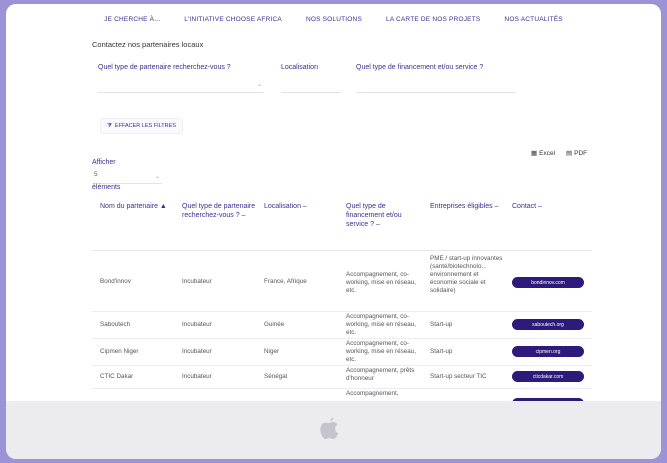 The image size is (667, 463). What do you see at coordinates (458, 376) in the screenshot?
I see `cell-eligible: Start-up secteur TIC` at bounding box center [458, 376].